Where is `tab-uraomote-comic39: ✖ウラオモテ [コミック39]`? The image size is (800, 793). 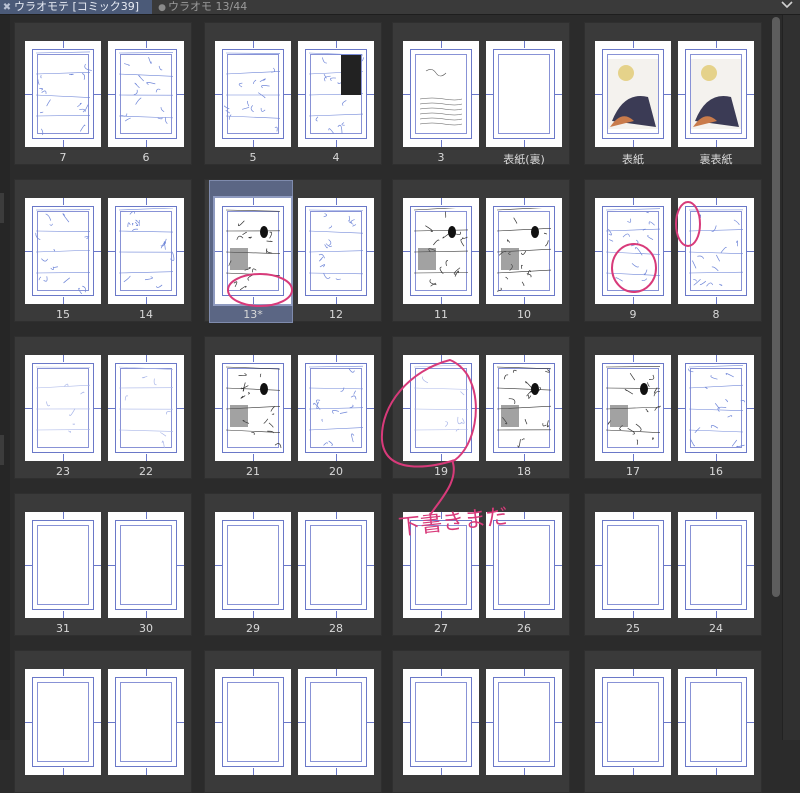 tab-uraomote-comic39: ✖ウラオモテ [コミック39] is located at coordinates (76, 7).